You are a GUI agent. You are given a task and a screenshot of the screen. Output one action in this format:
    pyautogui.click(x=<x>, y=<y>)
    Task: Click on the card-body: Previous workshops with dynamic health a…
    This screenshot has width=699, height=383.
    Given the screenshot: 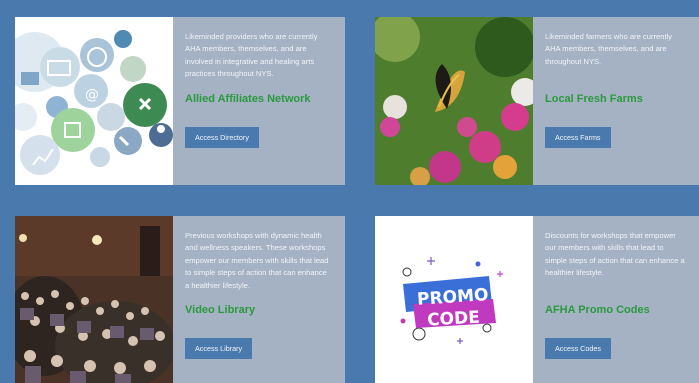 What is the action you would take?
    pyautogui.click(x=259, y=299)
    